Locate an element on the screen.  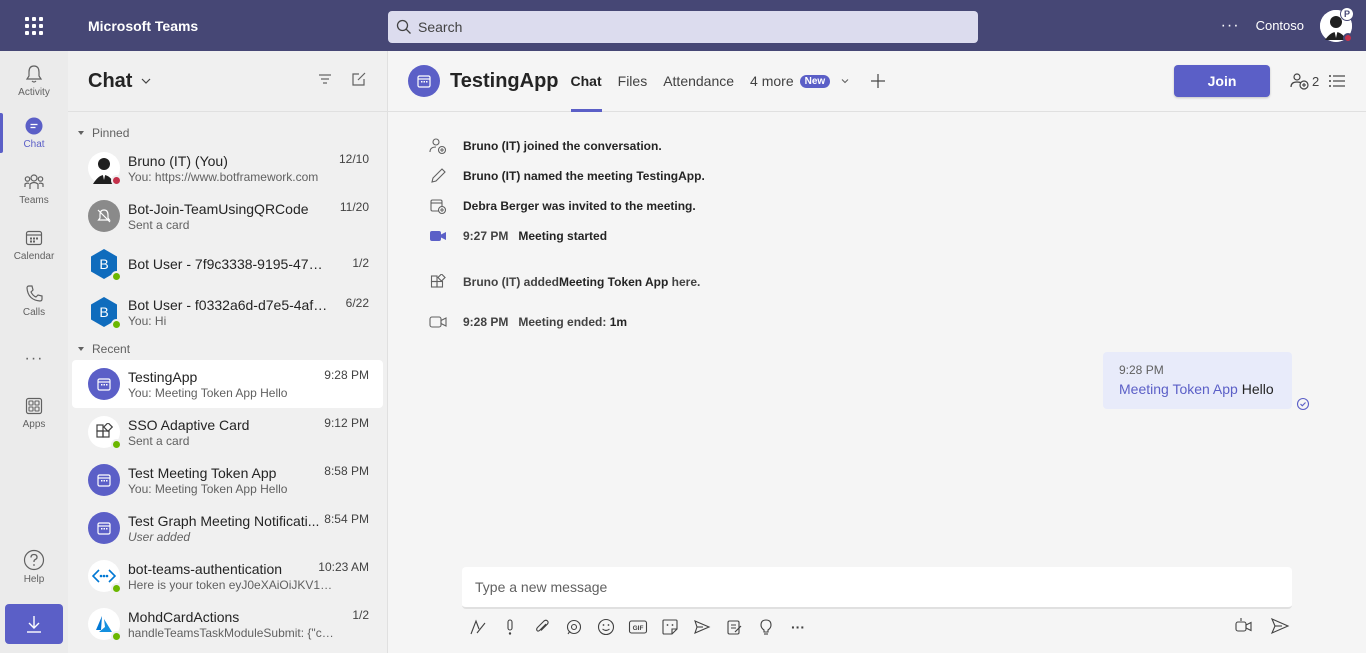
more-options-button: ··· is located at coordinates (1230, 26).